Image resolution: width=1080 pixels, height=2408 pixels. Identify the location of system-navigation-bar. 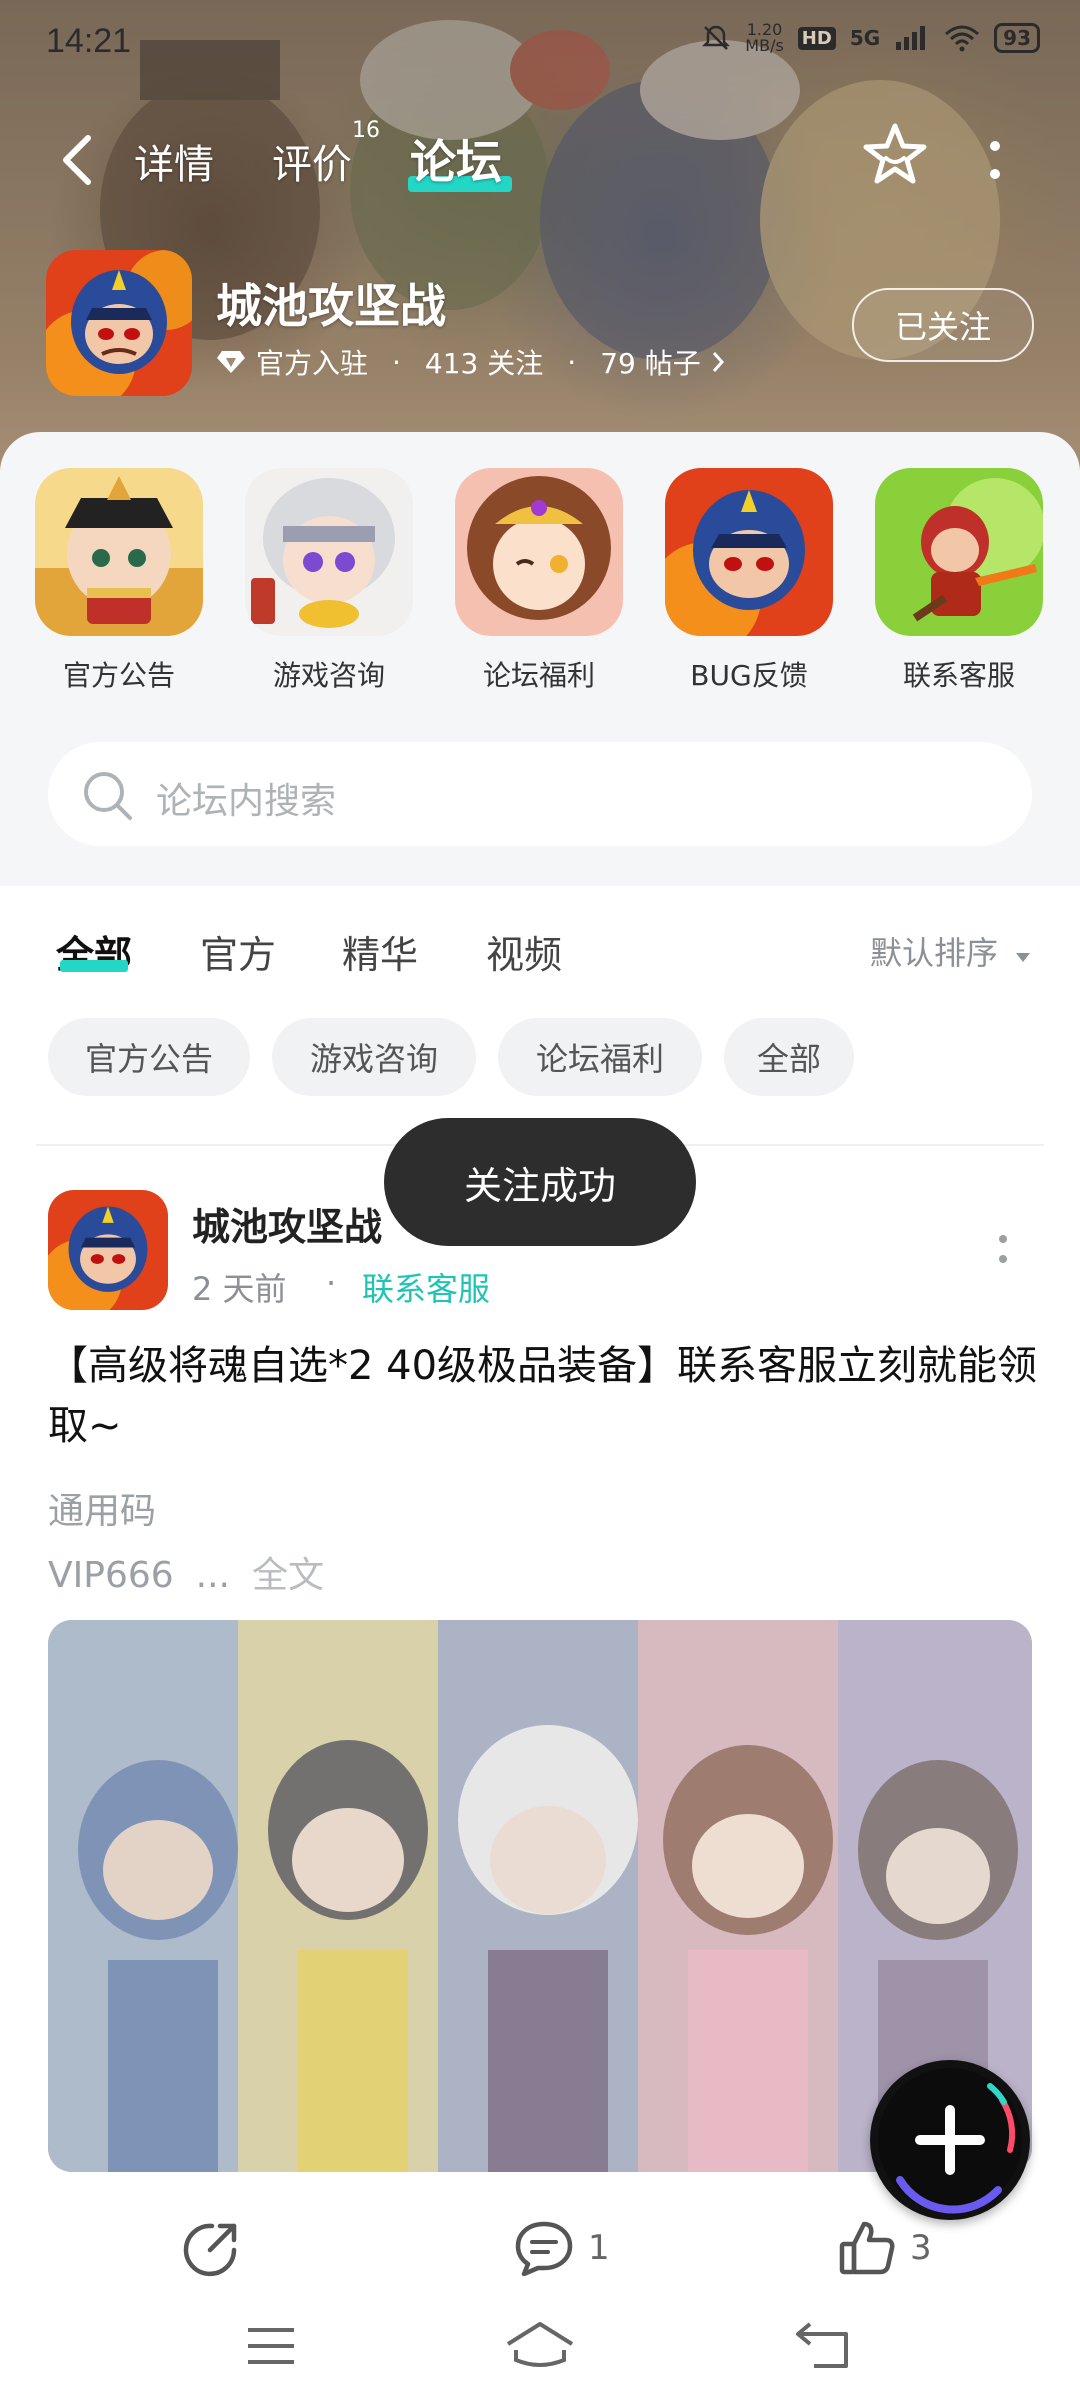
(540, 2354).